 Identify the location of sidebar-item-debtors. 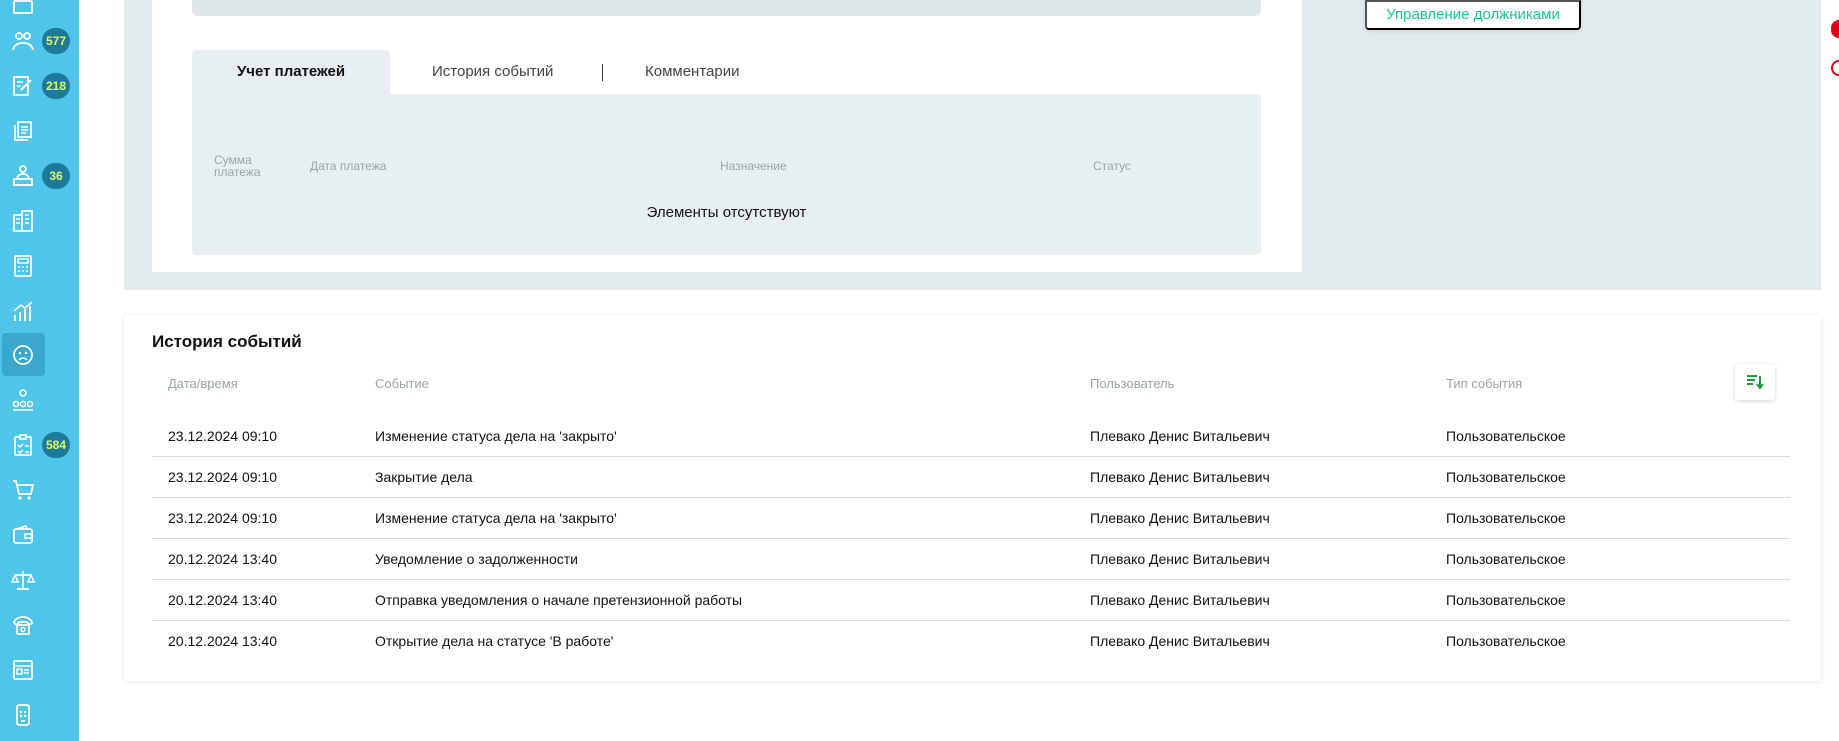
(39, 354).